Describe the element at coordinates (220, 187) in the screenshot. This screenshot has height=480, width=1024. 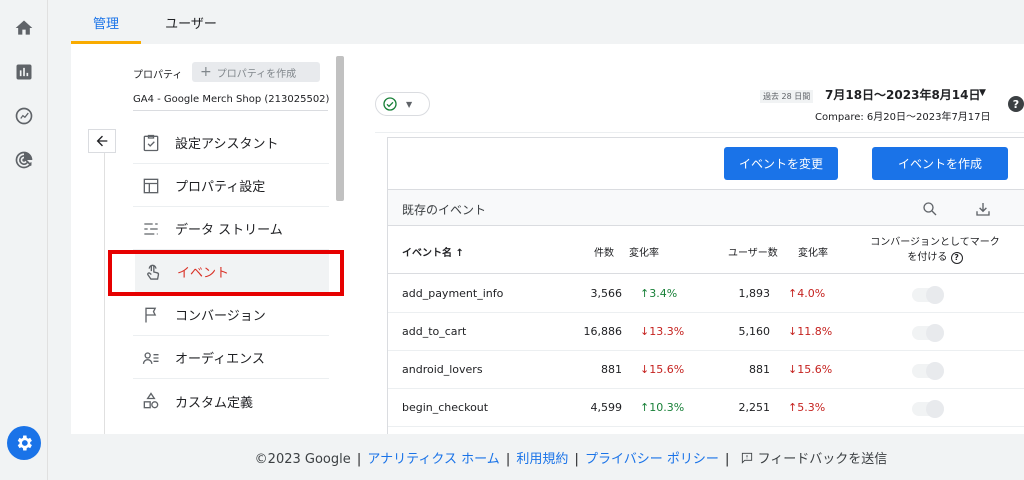
I see `nav-item-label: プロパティ設定` at that location.